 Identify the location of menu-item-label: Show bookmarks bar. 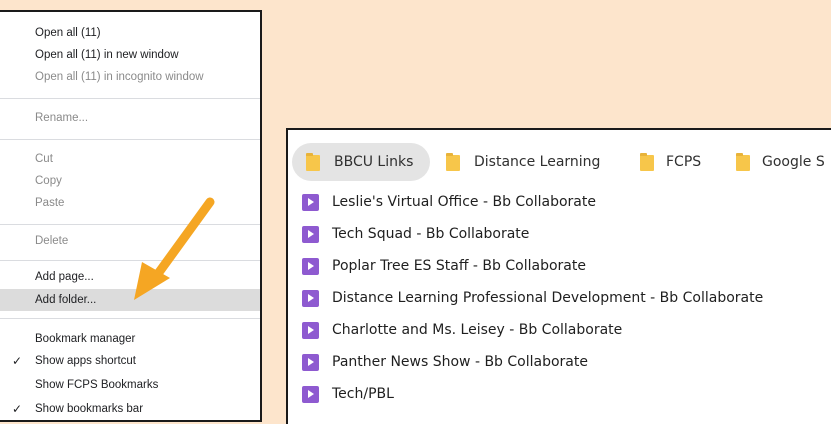
(89, 409).